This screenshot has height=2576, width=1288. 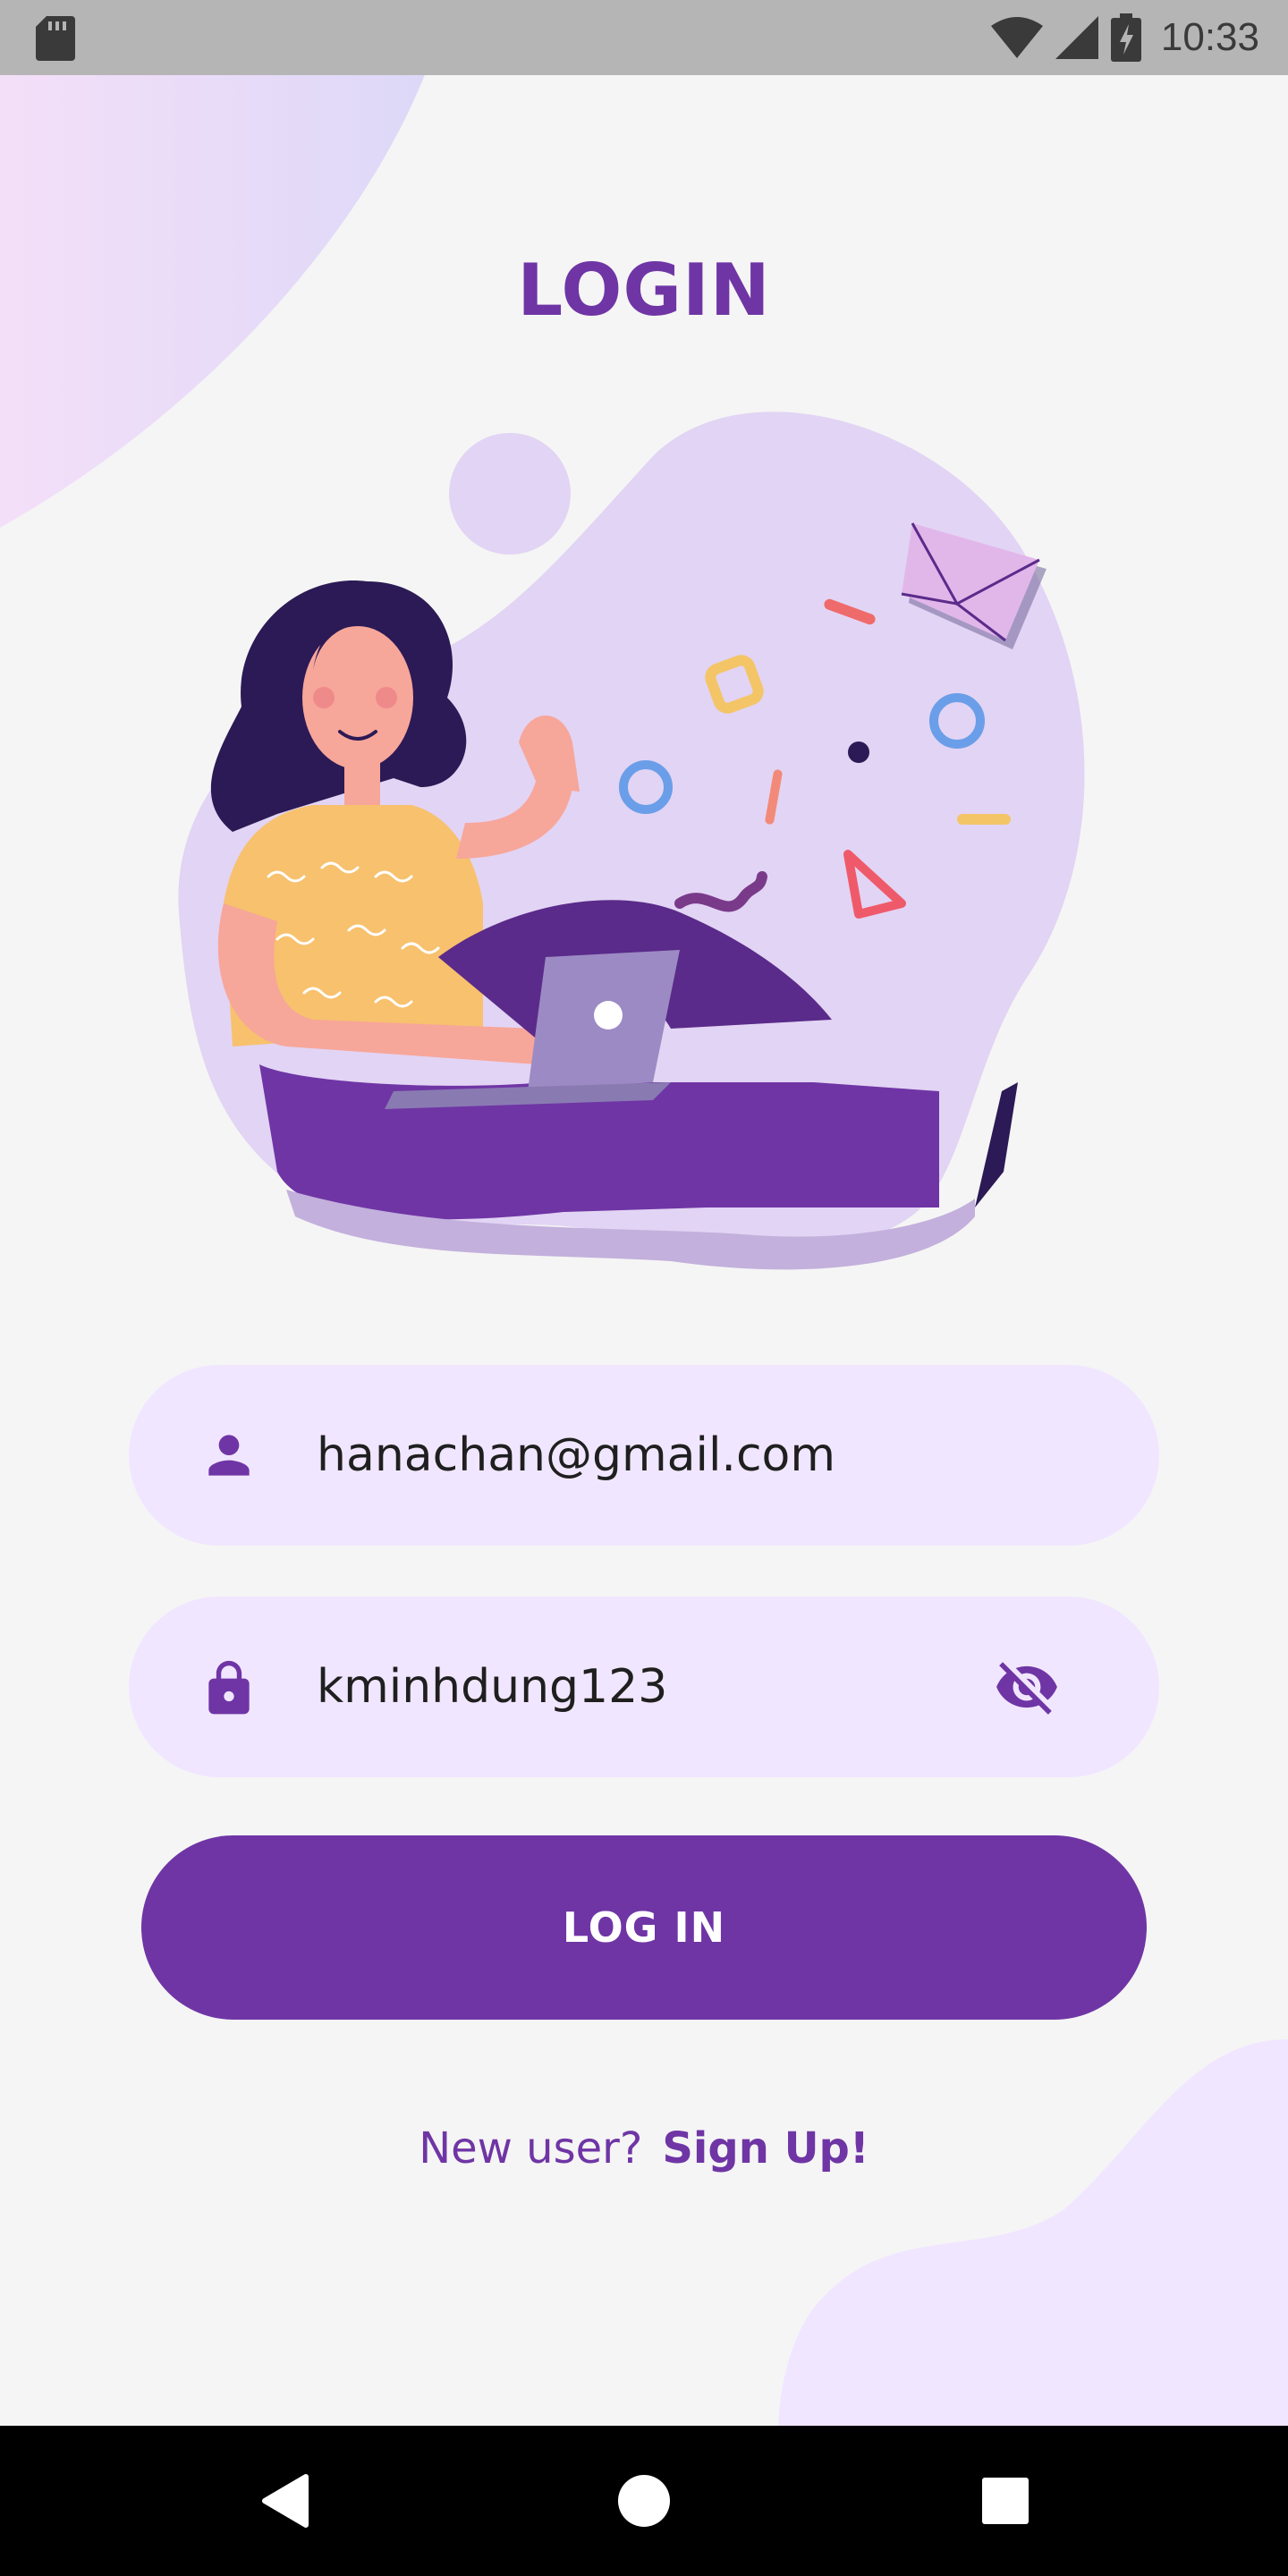 I want to click on lock-icon, so click(x=229, y=1687).